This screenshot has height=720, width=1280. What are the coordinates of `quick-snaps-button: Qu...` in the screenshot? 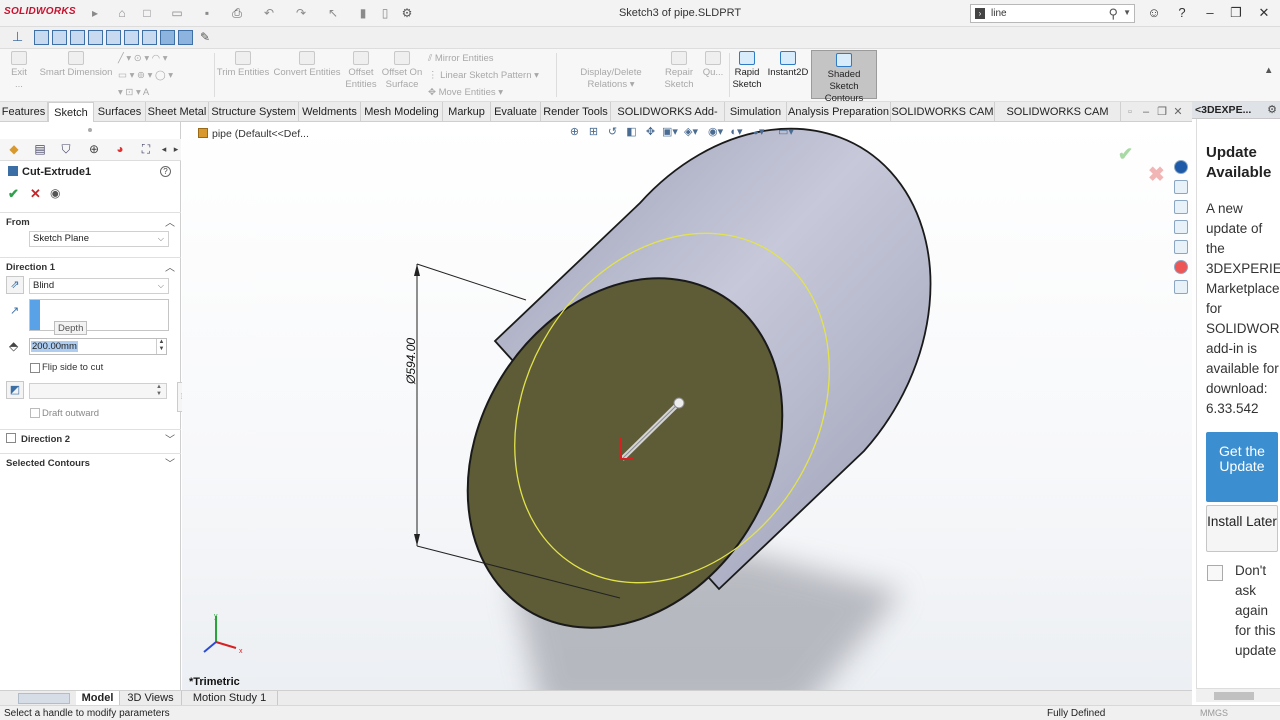 It's located at (713, 65).